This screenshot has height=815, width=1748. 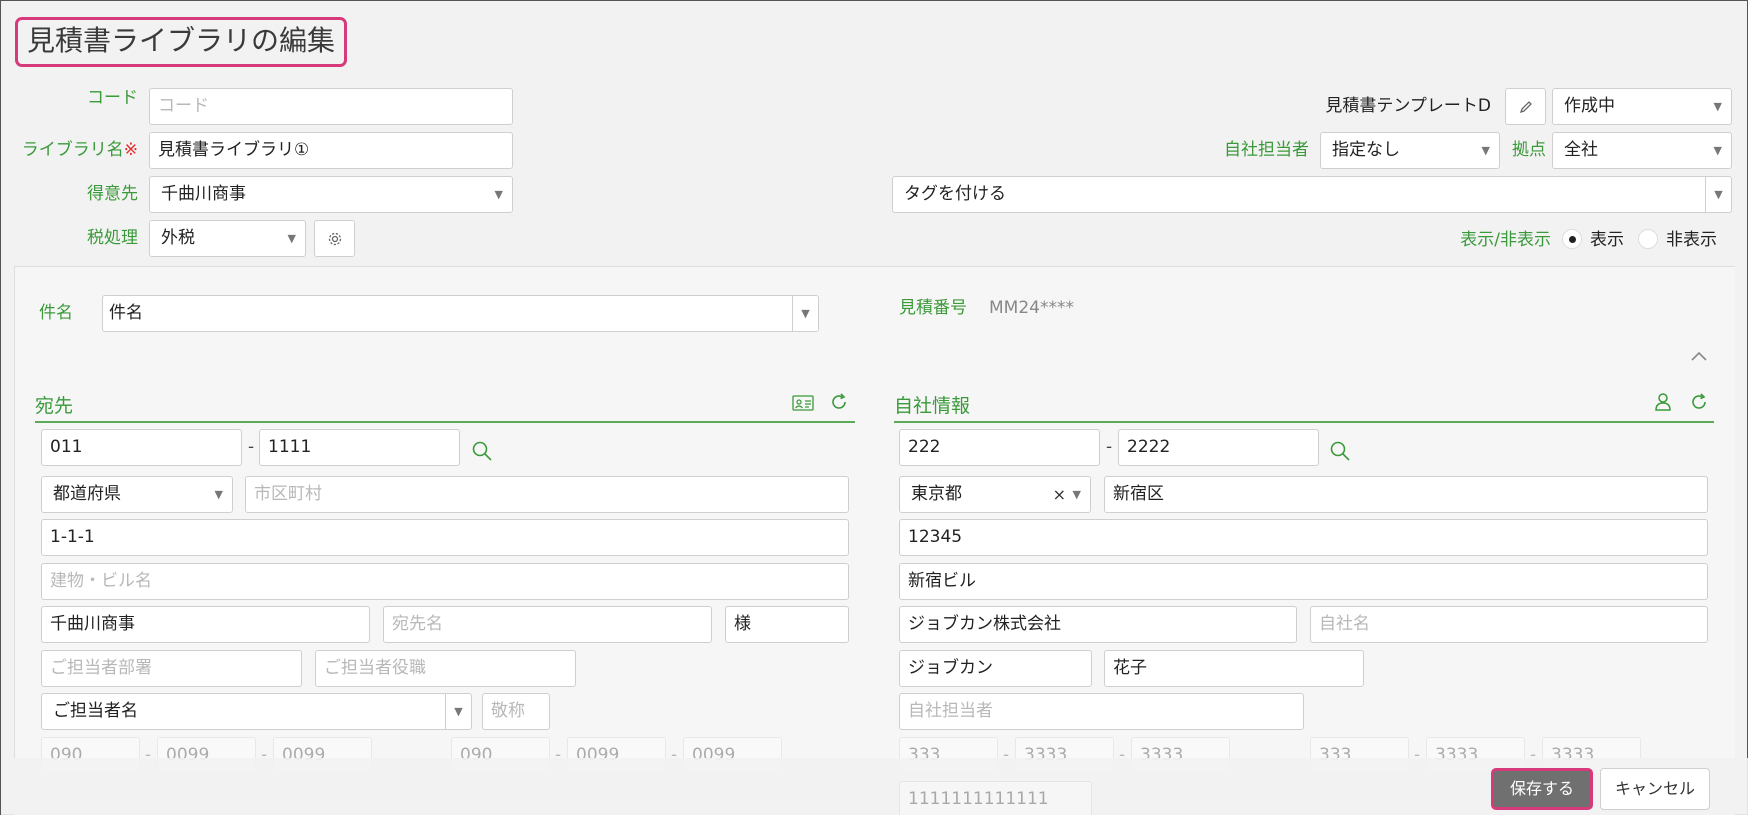 What do you see at coordinates (1234, 668) in the screenshot?
I see `own-firstname-input: 花子` at bounding box center [1234, 668].